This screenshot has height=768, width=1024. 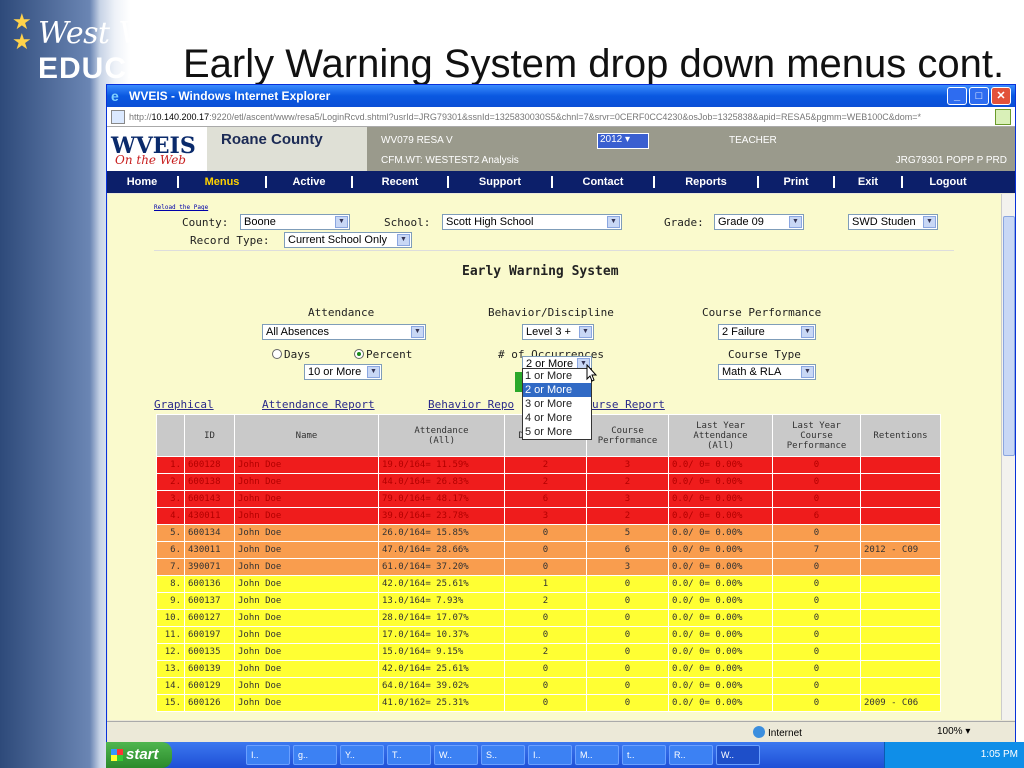 I want to click on course-report-link: urse Report, so click(x=628, y=404).